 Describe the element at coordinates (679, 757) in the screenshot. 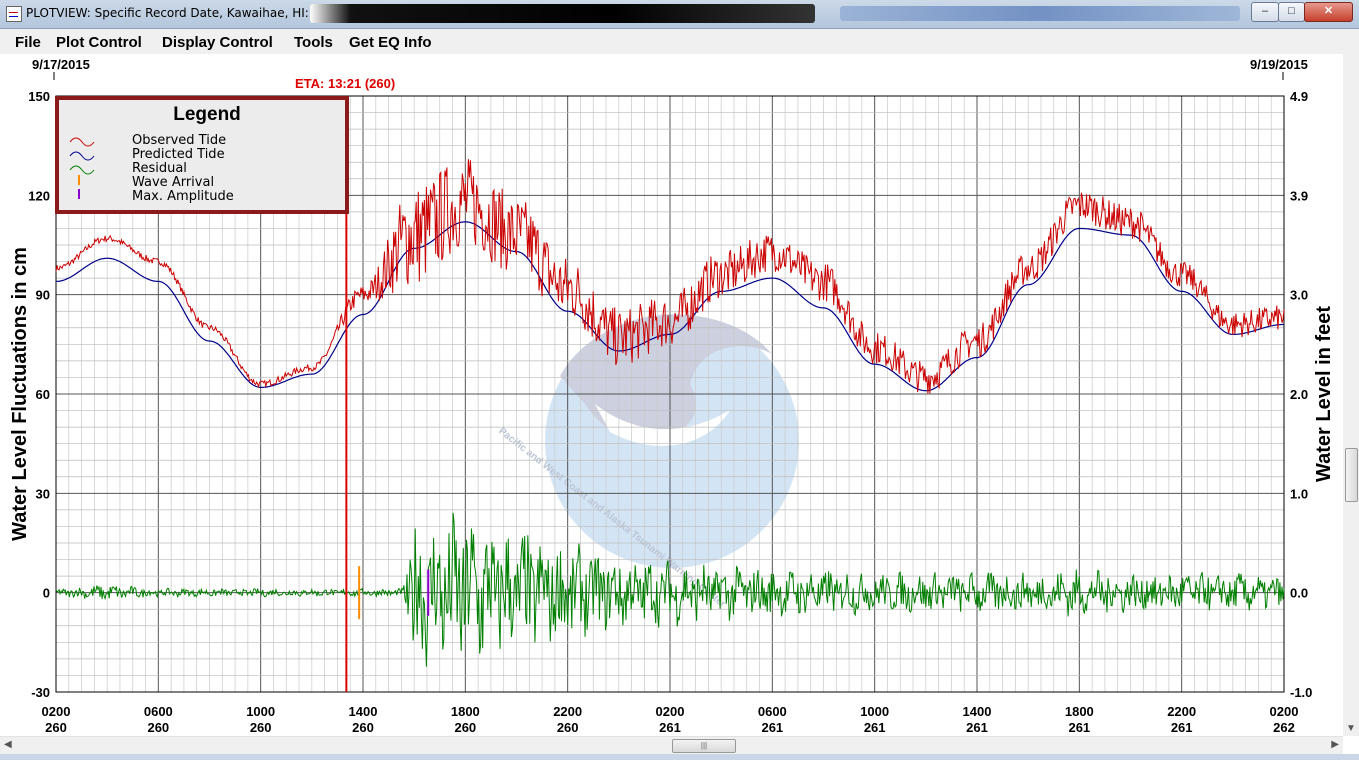

I see `window-bottom-border` at that location.